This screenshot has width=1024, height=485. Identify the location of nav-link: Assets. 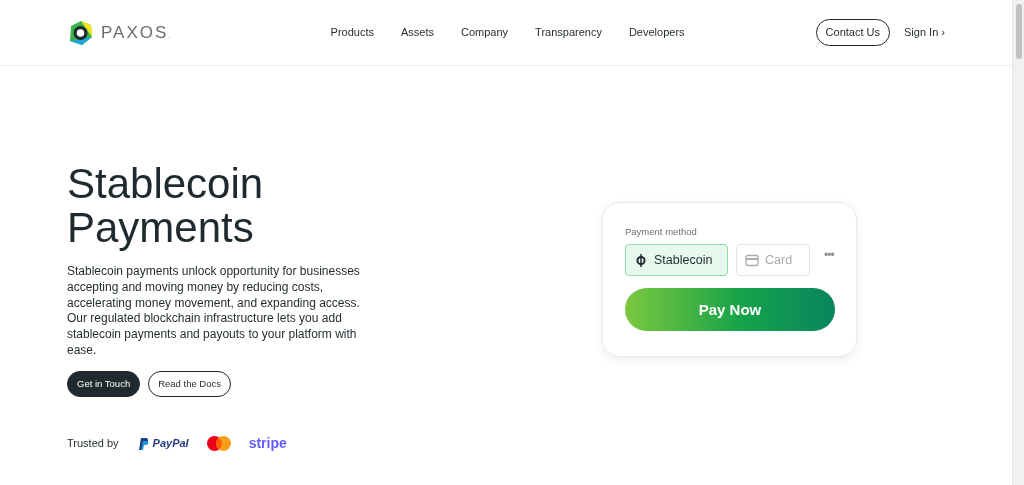
(417, 32).